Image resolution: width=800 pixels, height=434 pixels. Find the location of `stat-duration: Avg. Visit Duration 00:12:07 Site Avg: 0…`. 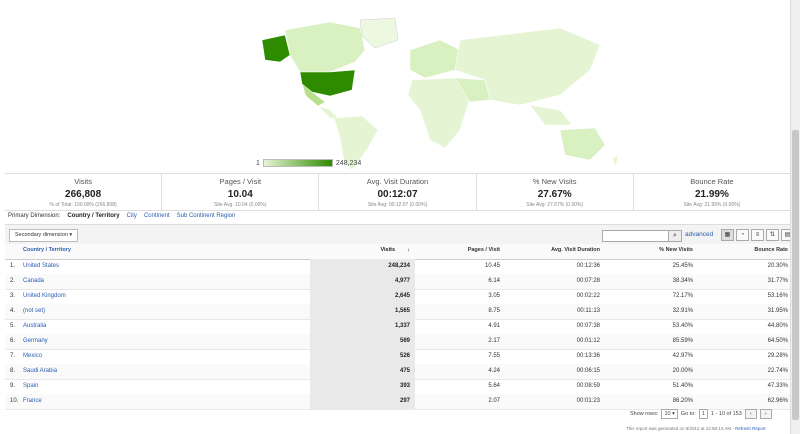

stat-duration: Avg. Visit Duration 00:12:07 Site Avg: 0… is located at coordinates (398, 192).